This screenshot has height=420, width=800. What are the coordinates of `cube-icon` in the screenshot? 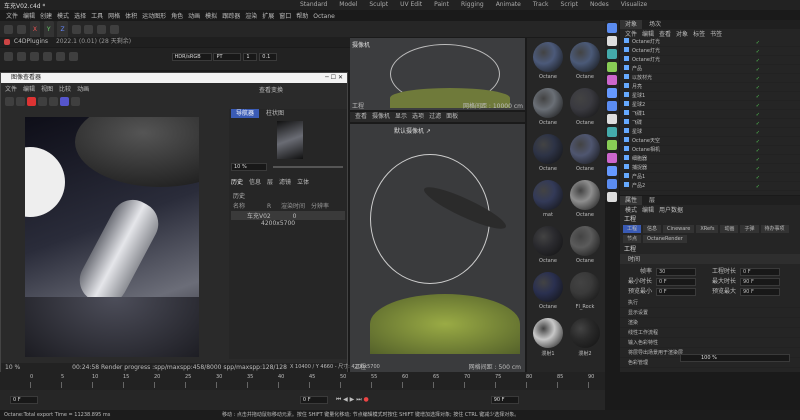 It's located at (115, 29).